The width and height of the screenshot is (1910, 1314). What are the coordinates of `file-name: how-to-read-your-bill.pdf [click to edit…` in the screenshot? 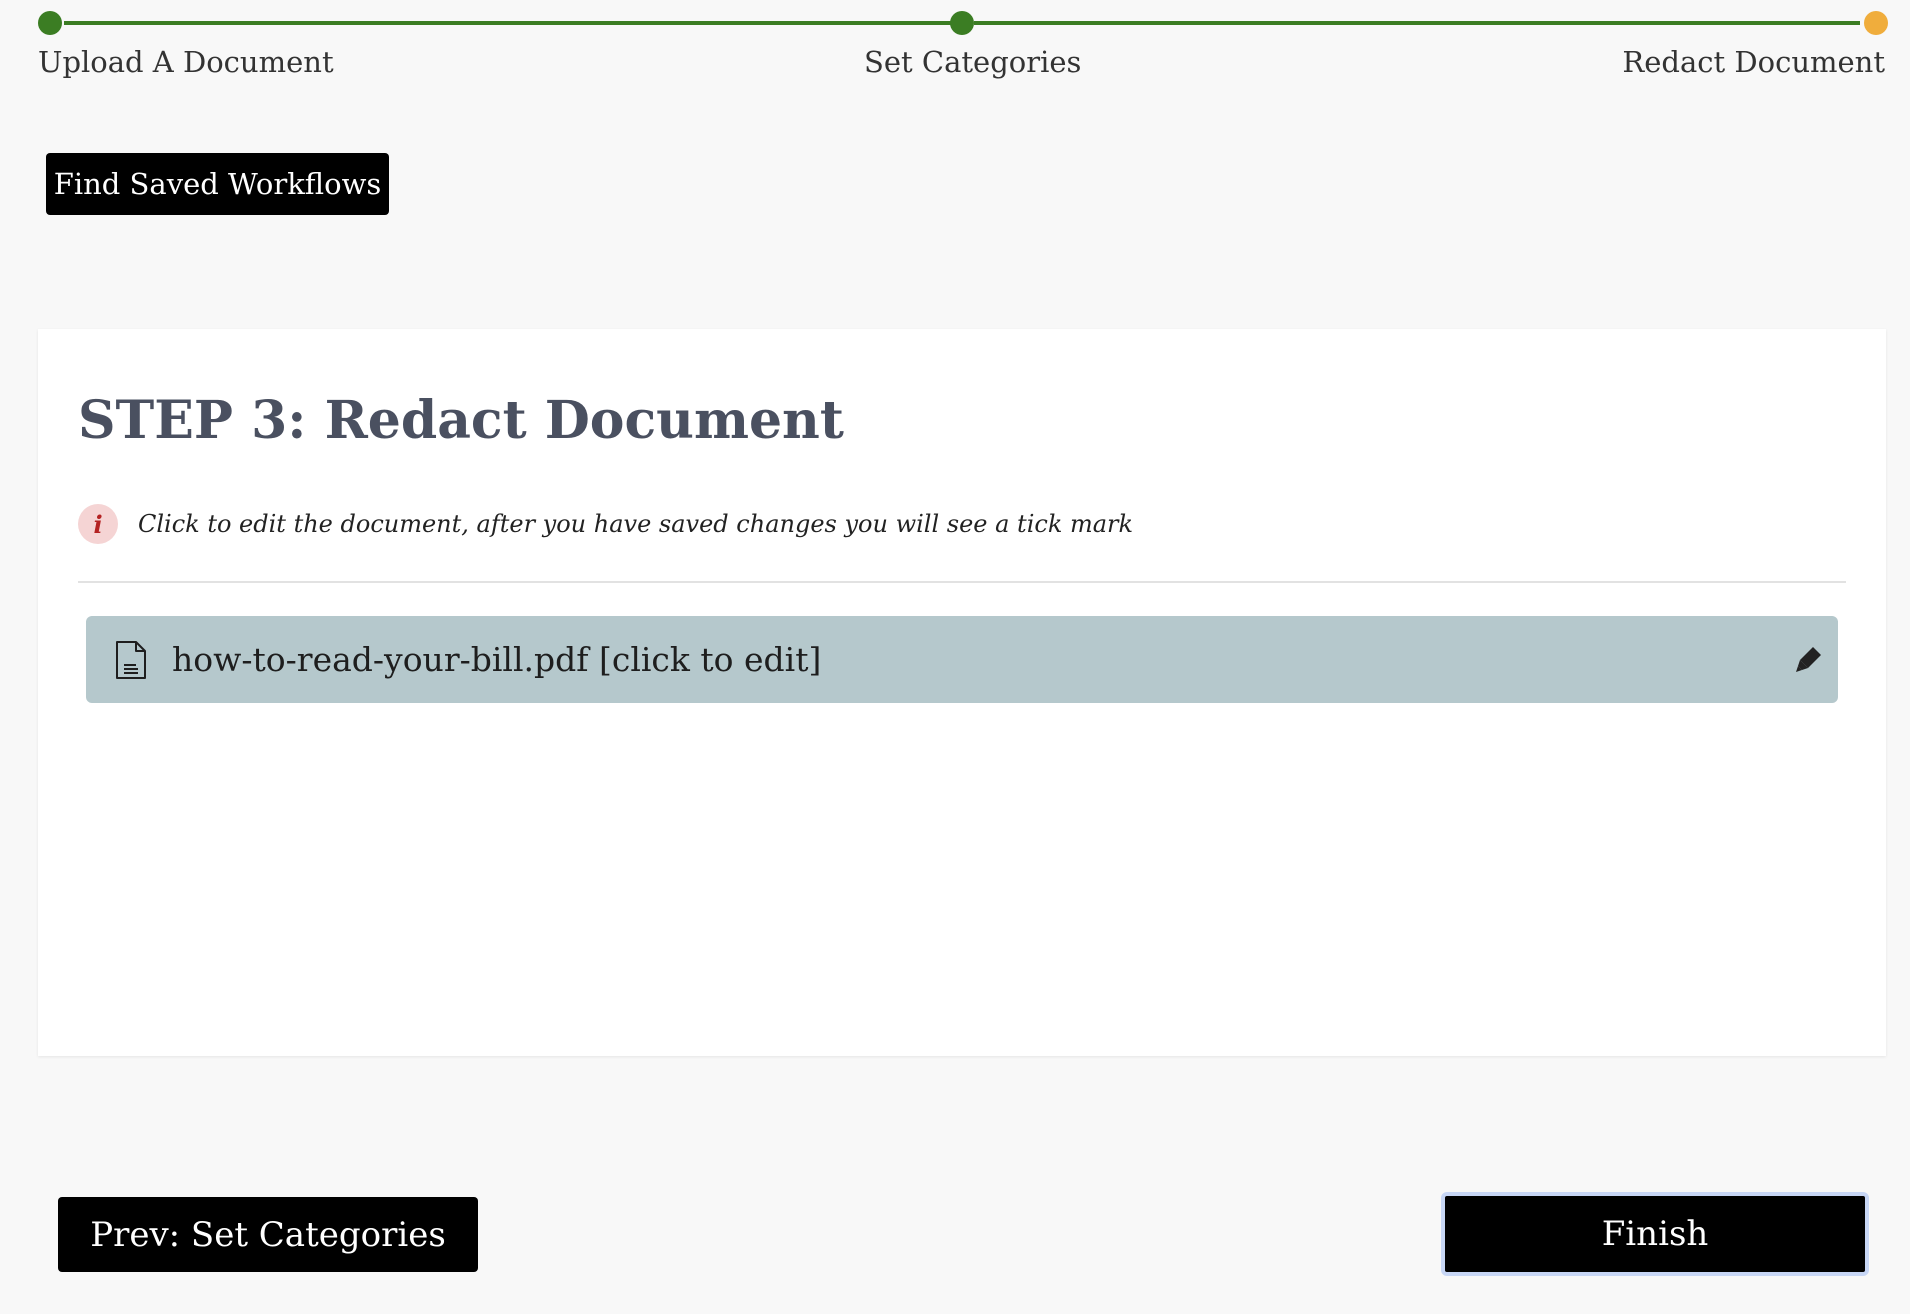 It's located at (497, 659).